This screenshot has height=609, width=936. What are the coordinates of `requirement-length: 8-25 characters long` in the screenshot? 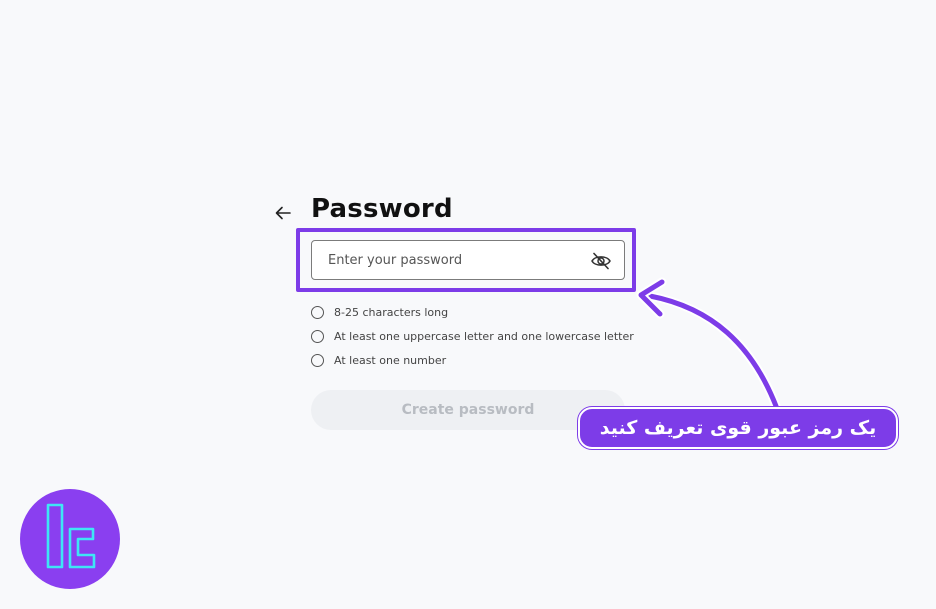 It's located at (472, 312).